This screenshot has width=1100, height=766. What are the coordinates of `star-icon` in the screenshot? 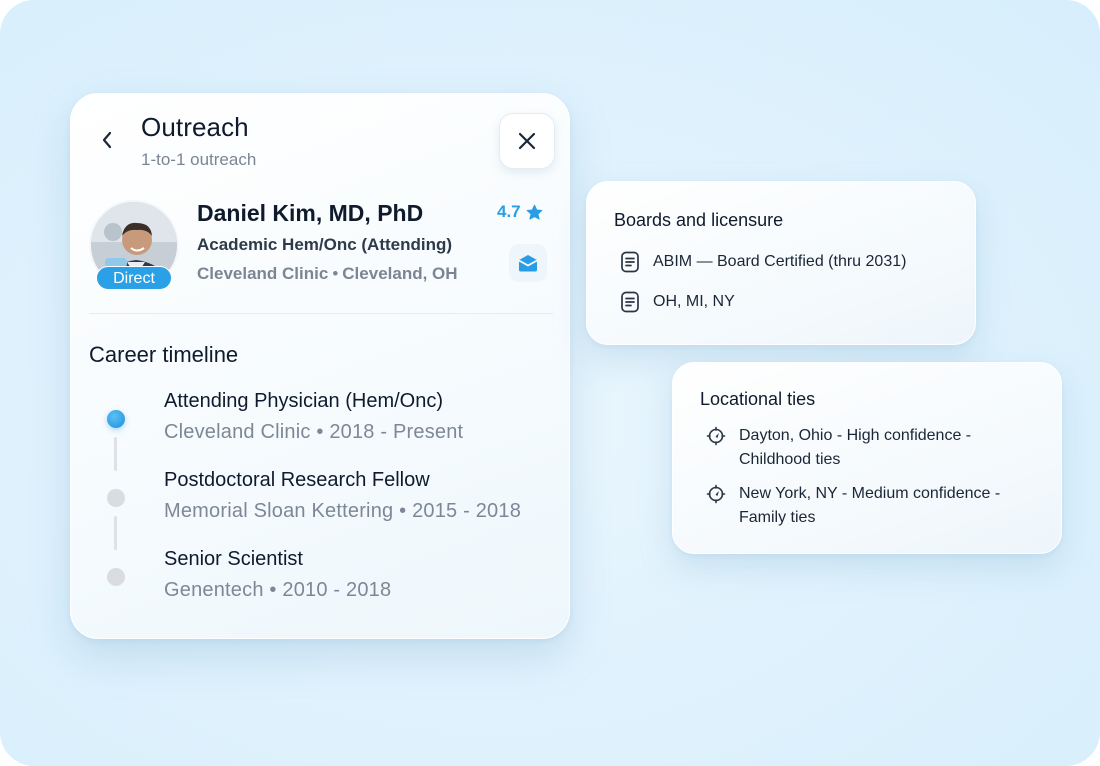 It's located at (534, 212).